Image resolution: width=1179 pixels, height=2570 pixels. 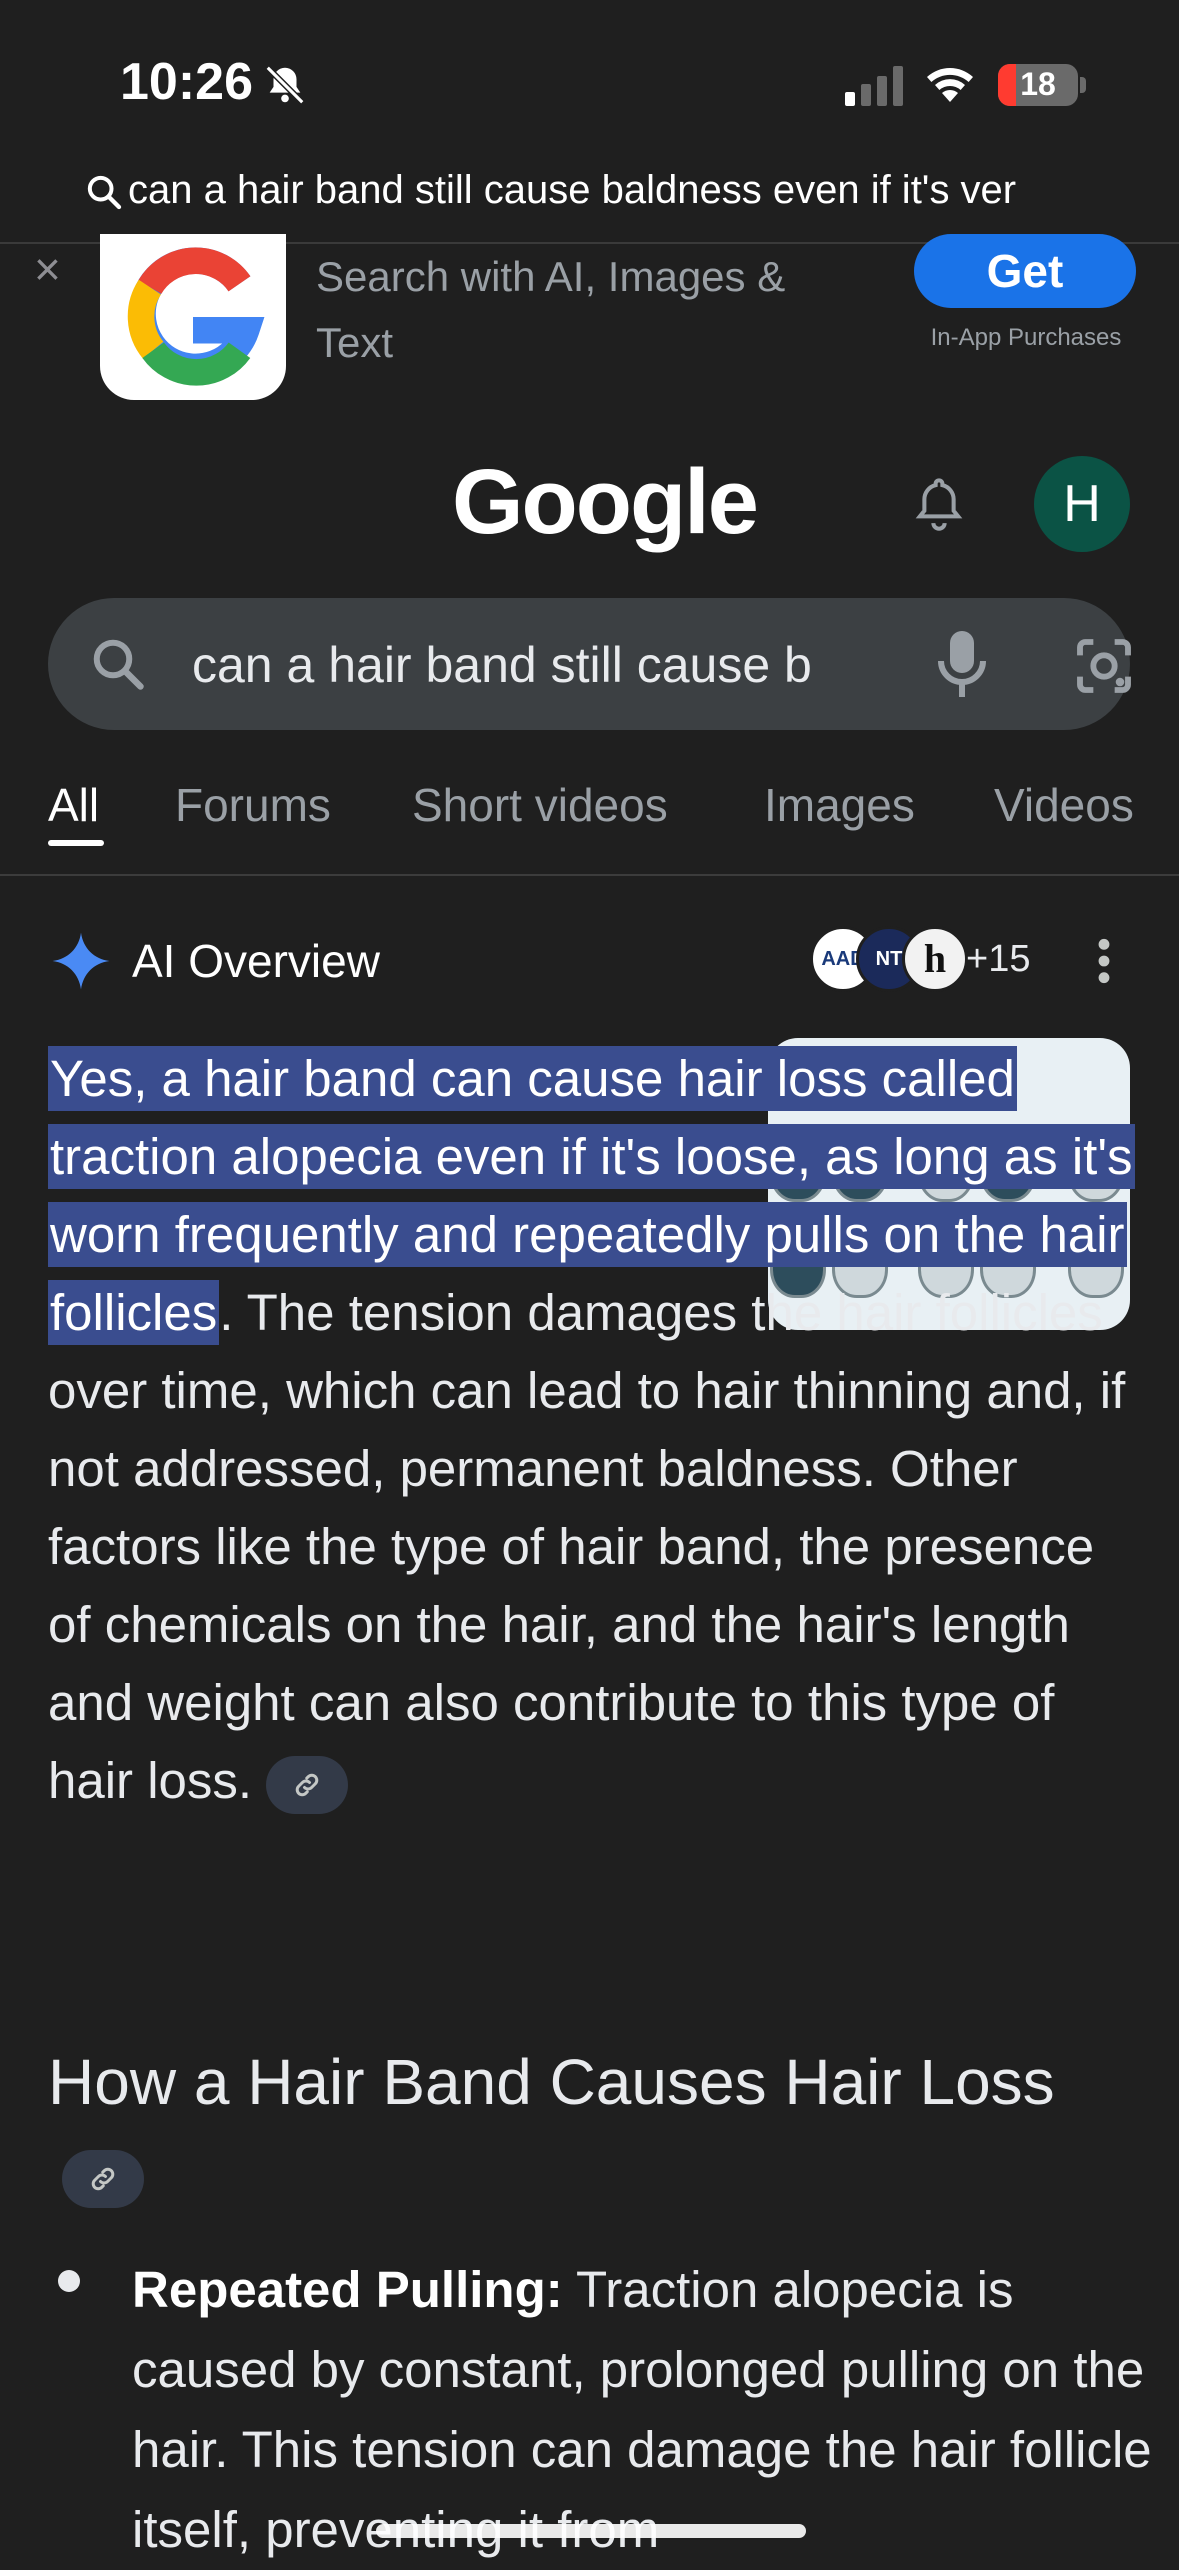 What do you see at coordinates (890, 960) in the screenshot?
I see `source-icons: AAD NT h` at bounding box center [890, 960].